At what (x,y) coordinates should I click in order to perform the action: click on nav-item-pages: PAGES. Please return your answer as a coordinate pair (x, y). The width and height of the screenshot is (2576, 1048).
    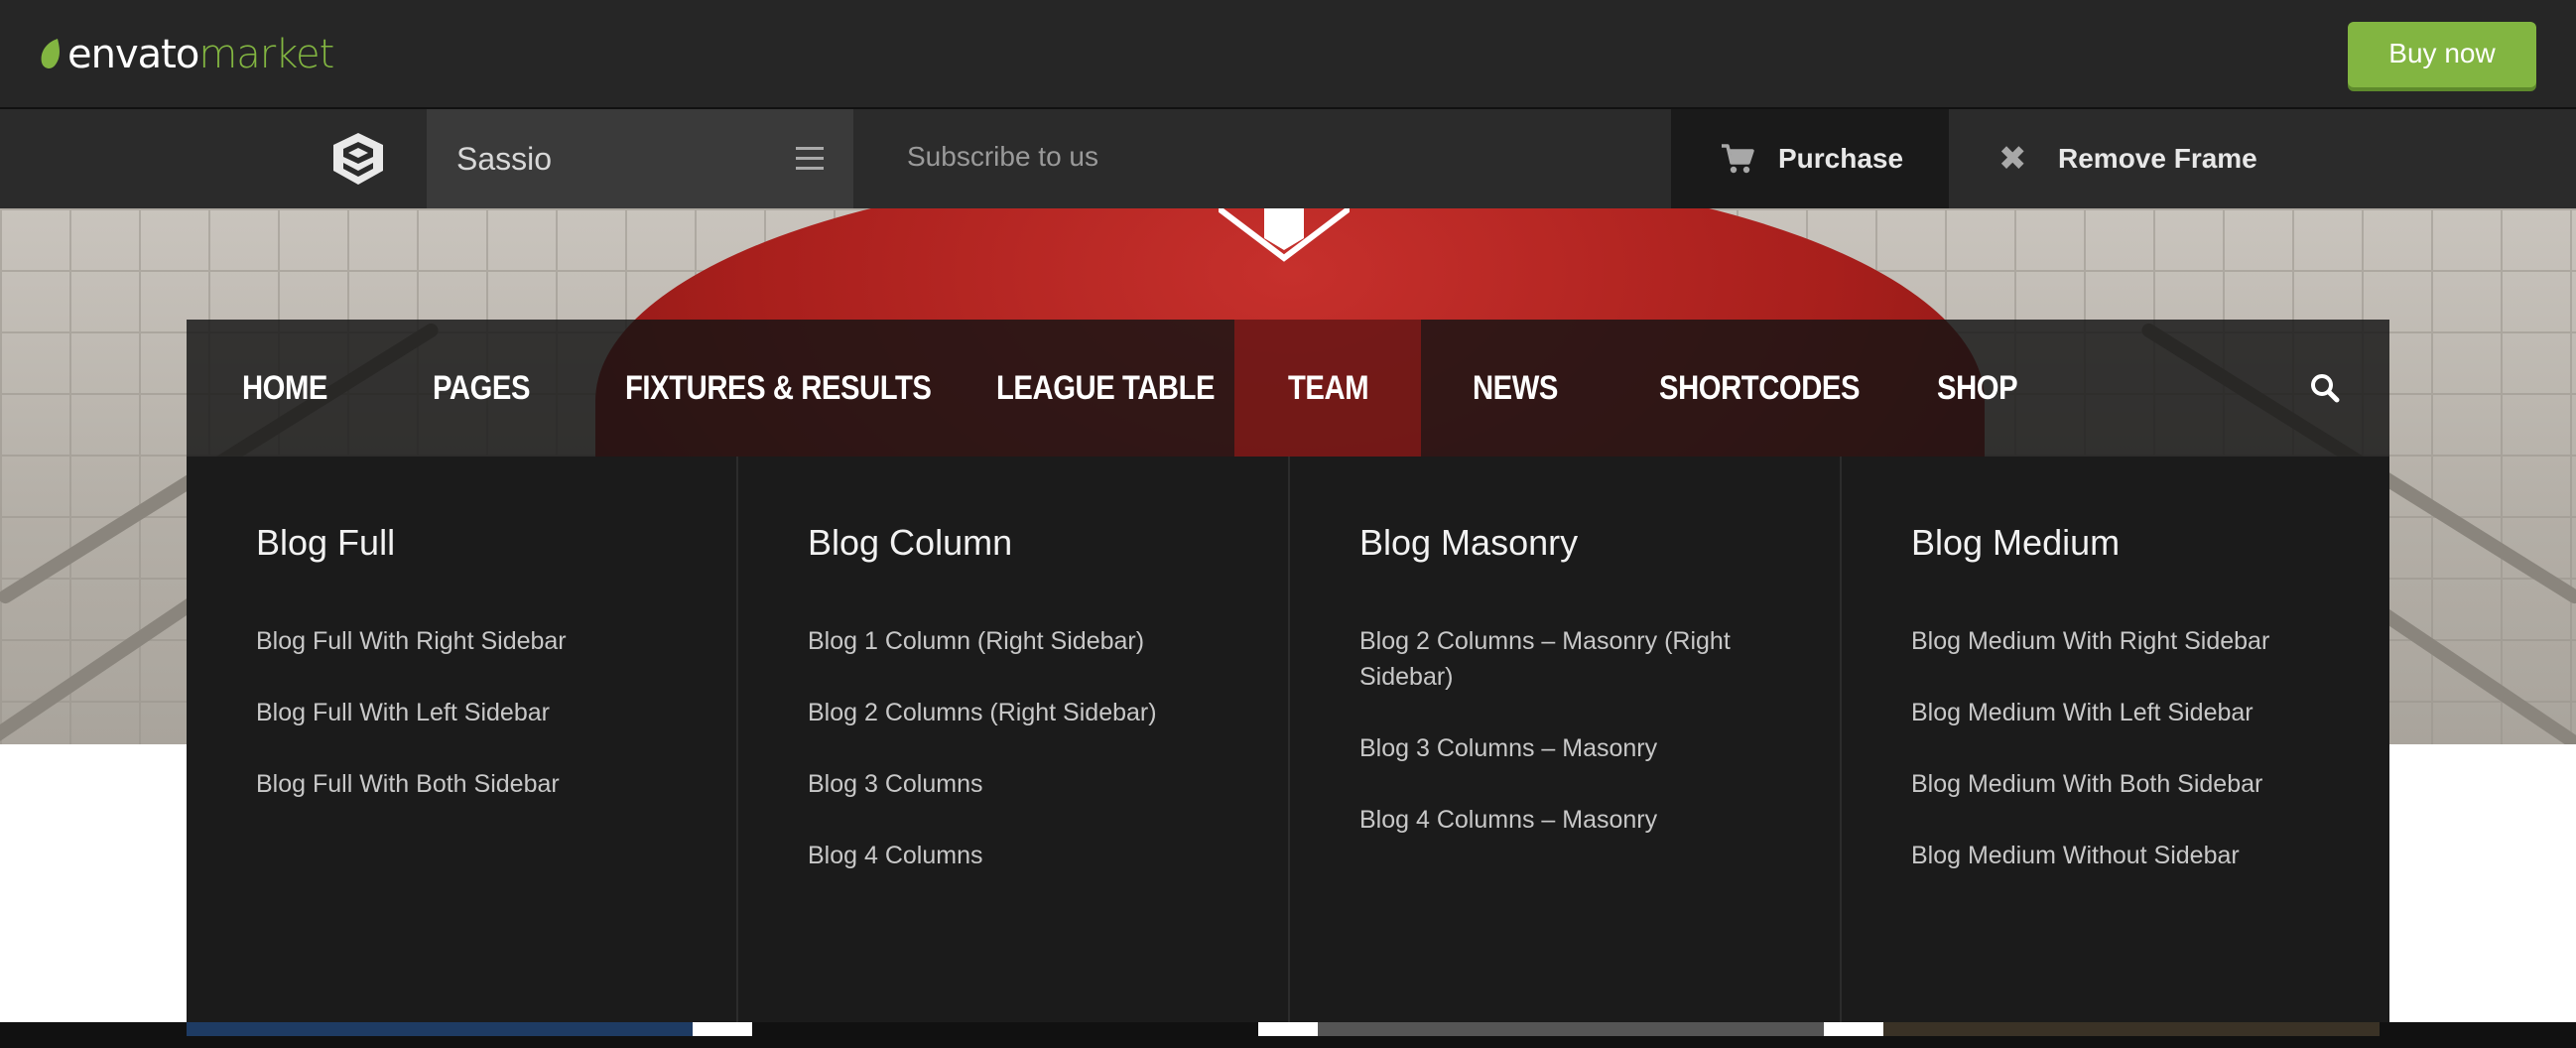
    Looking at the image, I should click on (482, 388).